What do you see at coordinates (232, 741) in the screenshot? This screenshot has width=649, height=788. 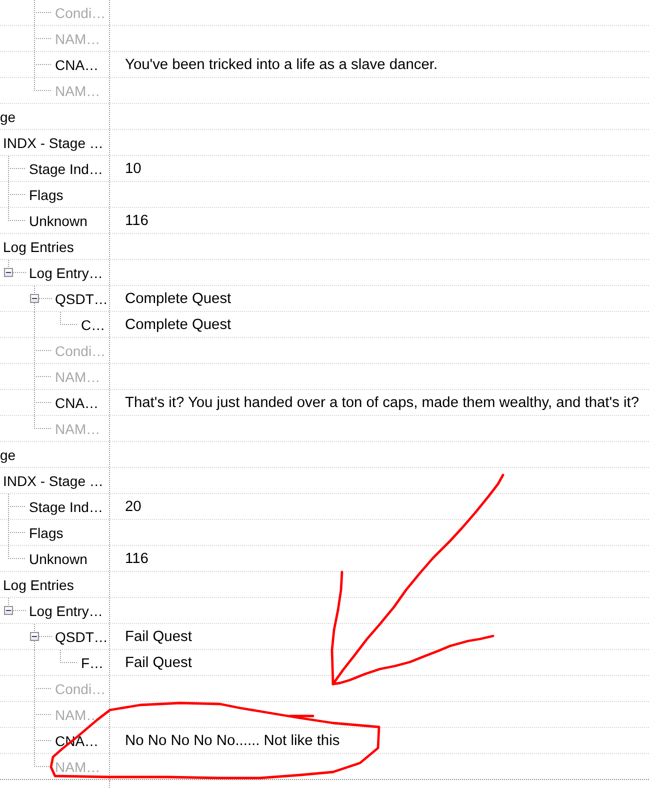 I see `field-value: No No No No No...... Not like this` at bounding box center [232, 741].